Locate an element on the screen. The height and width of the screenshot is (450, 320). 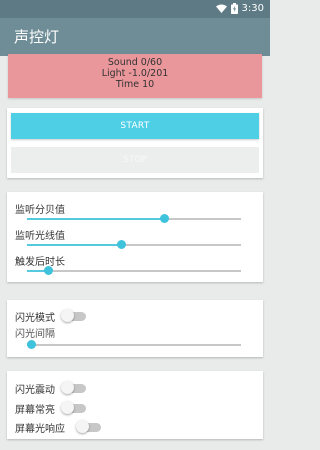
light-readout: Light -1.0/201 is located at coordinates (135, 73).